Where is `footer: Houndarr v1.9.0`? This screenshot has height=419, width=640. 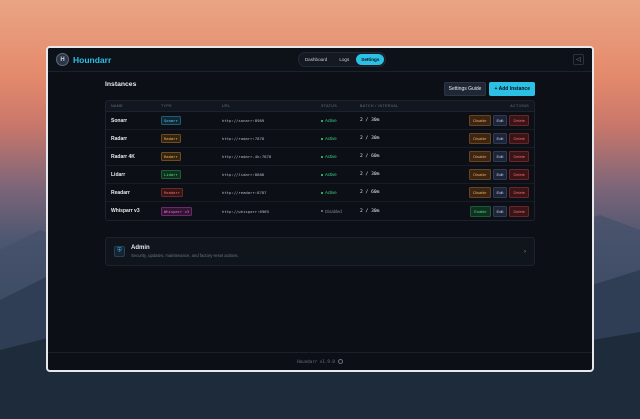 footer: Houndarr v1.9.0 is located at coordinates (320, 361).